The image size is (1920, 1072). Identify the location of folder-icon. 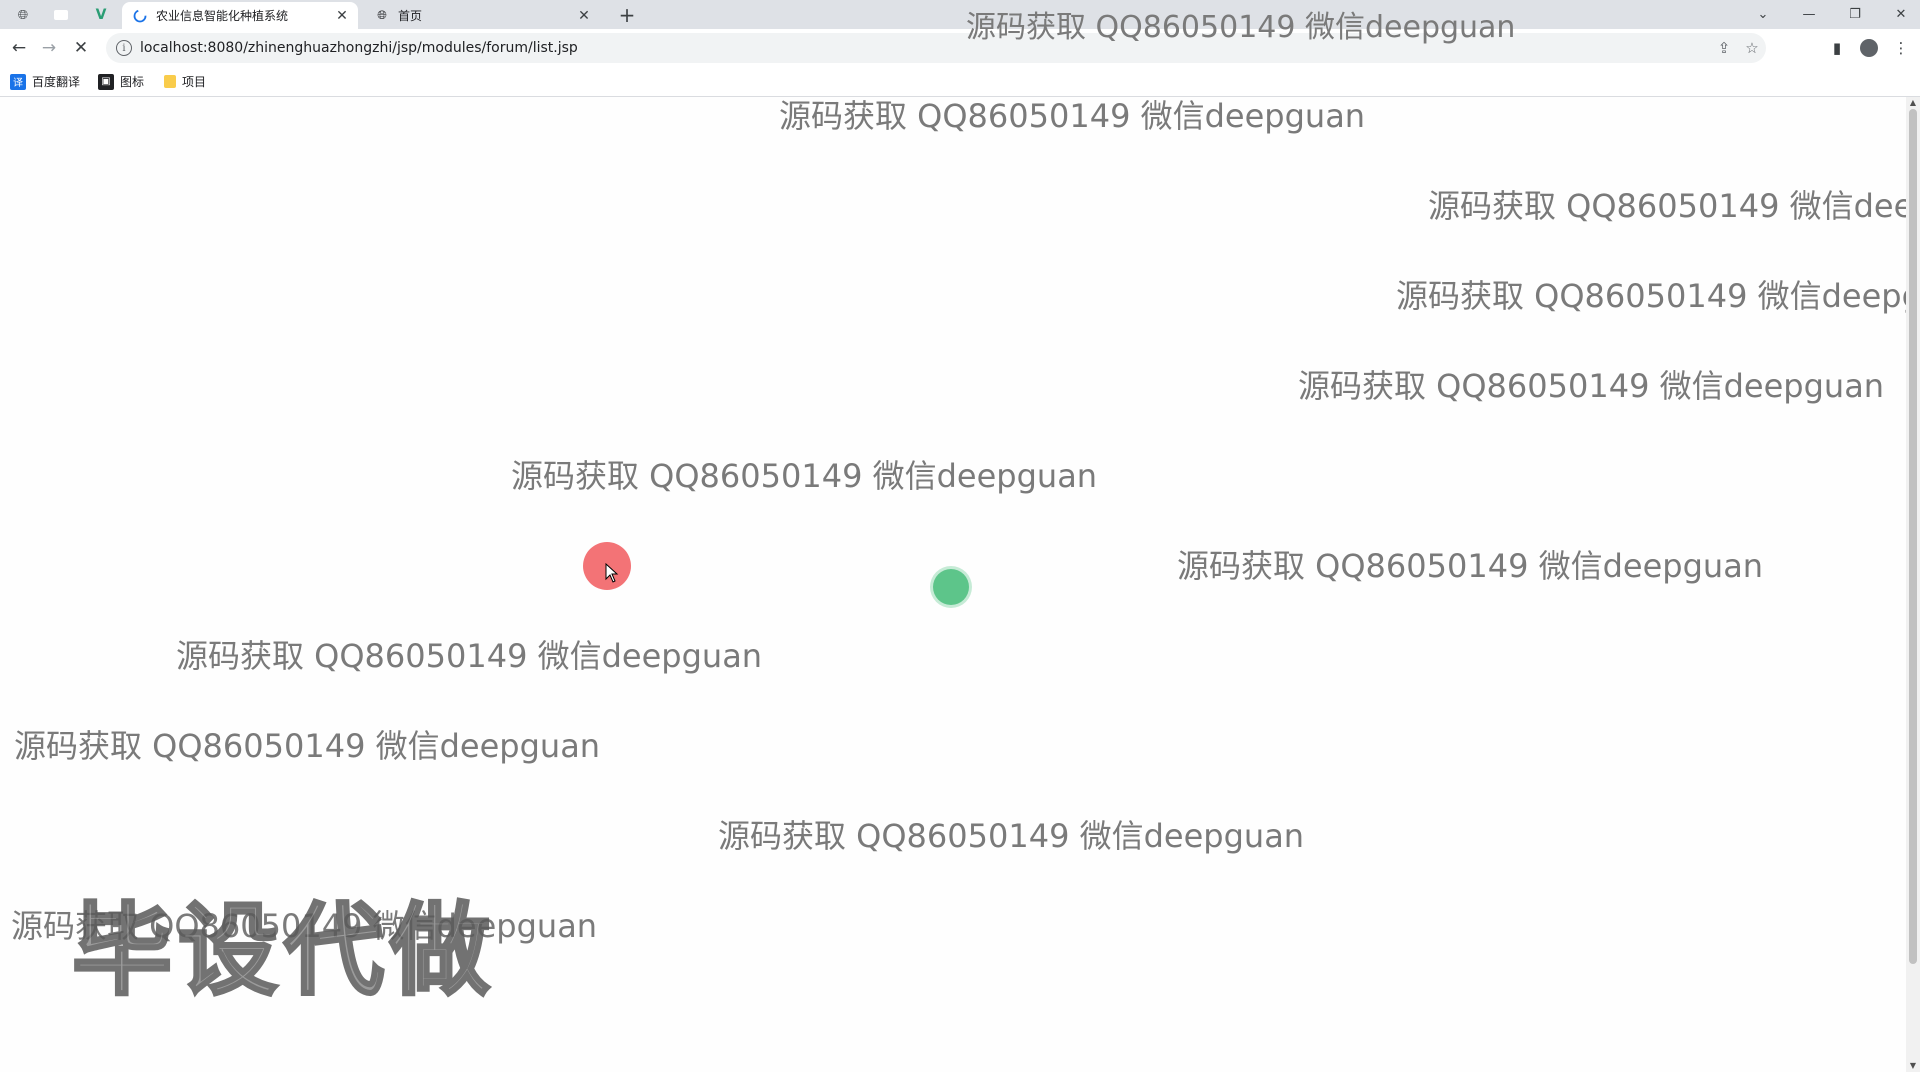
(170, 81).